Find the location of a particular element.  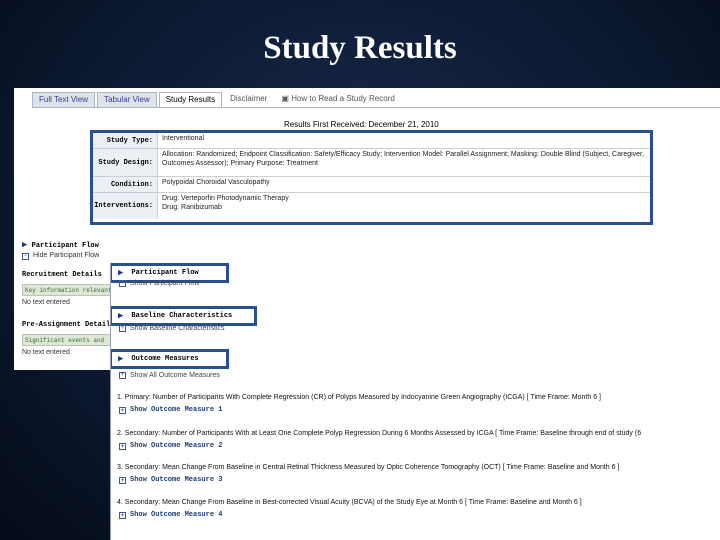

show-link-label: Show Participant Flow is located at coordinates (165, 283).